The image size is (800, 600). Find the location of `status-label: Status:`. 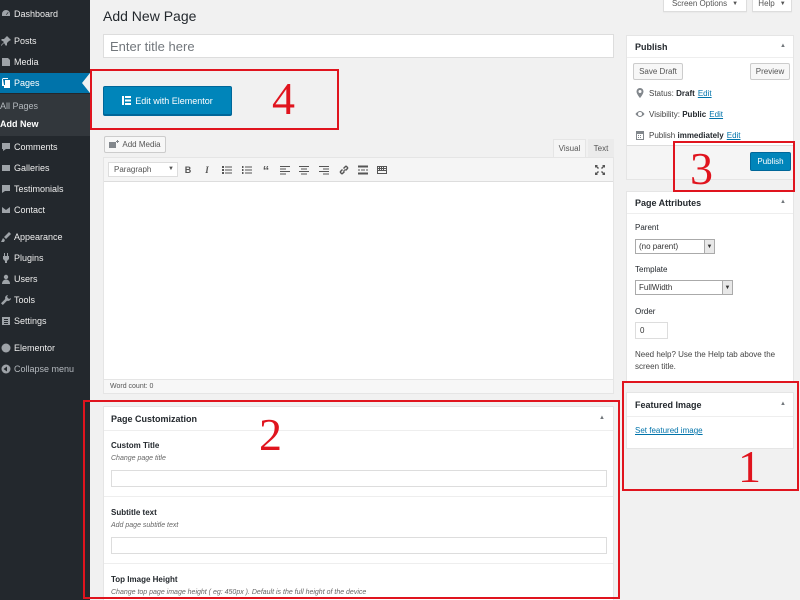

status-label: Status: is located at coordinates (661, 93).